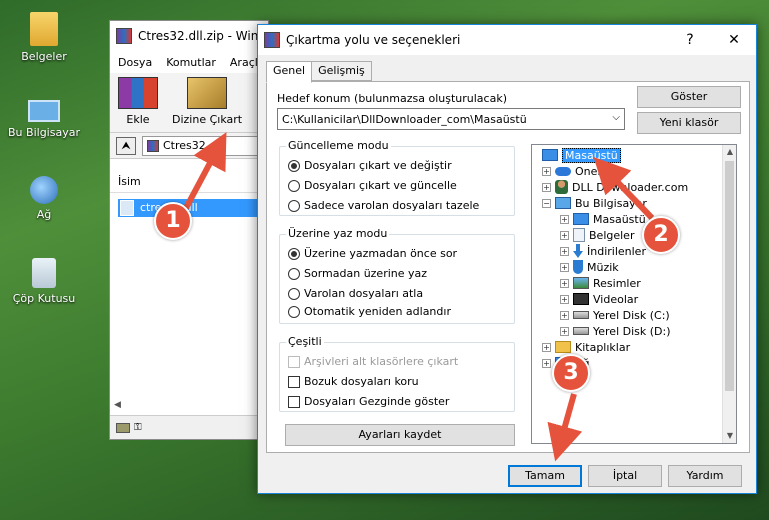  Describe the element at coordinates (173, 221) in the screenshot. I see `annotation-badge-1: 1` at that location.